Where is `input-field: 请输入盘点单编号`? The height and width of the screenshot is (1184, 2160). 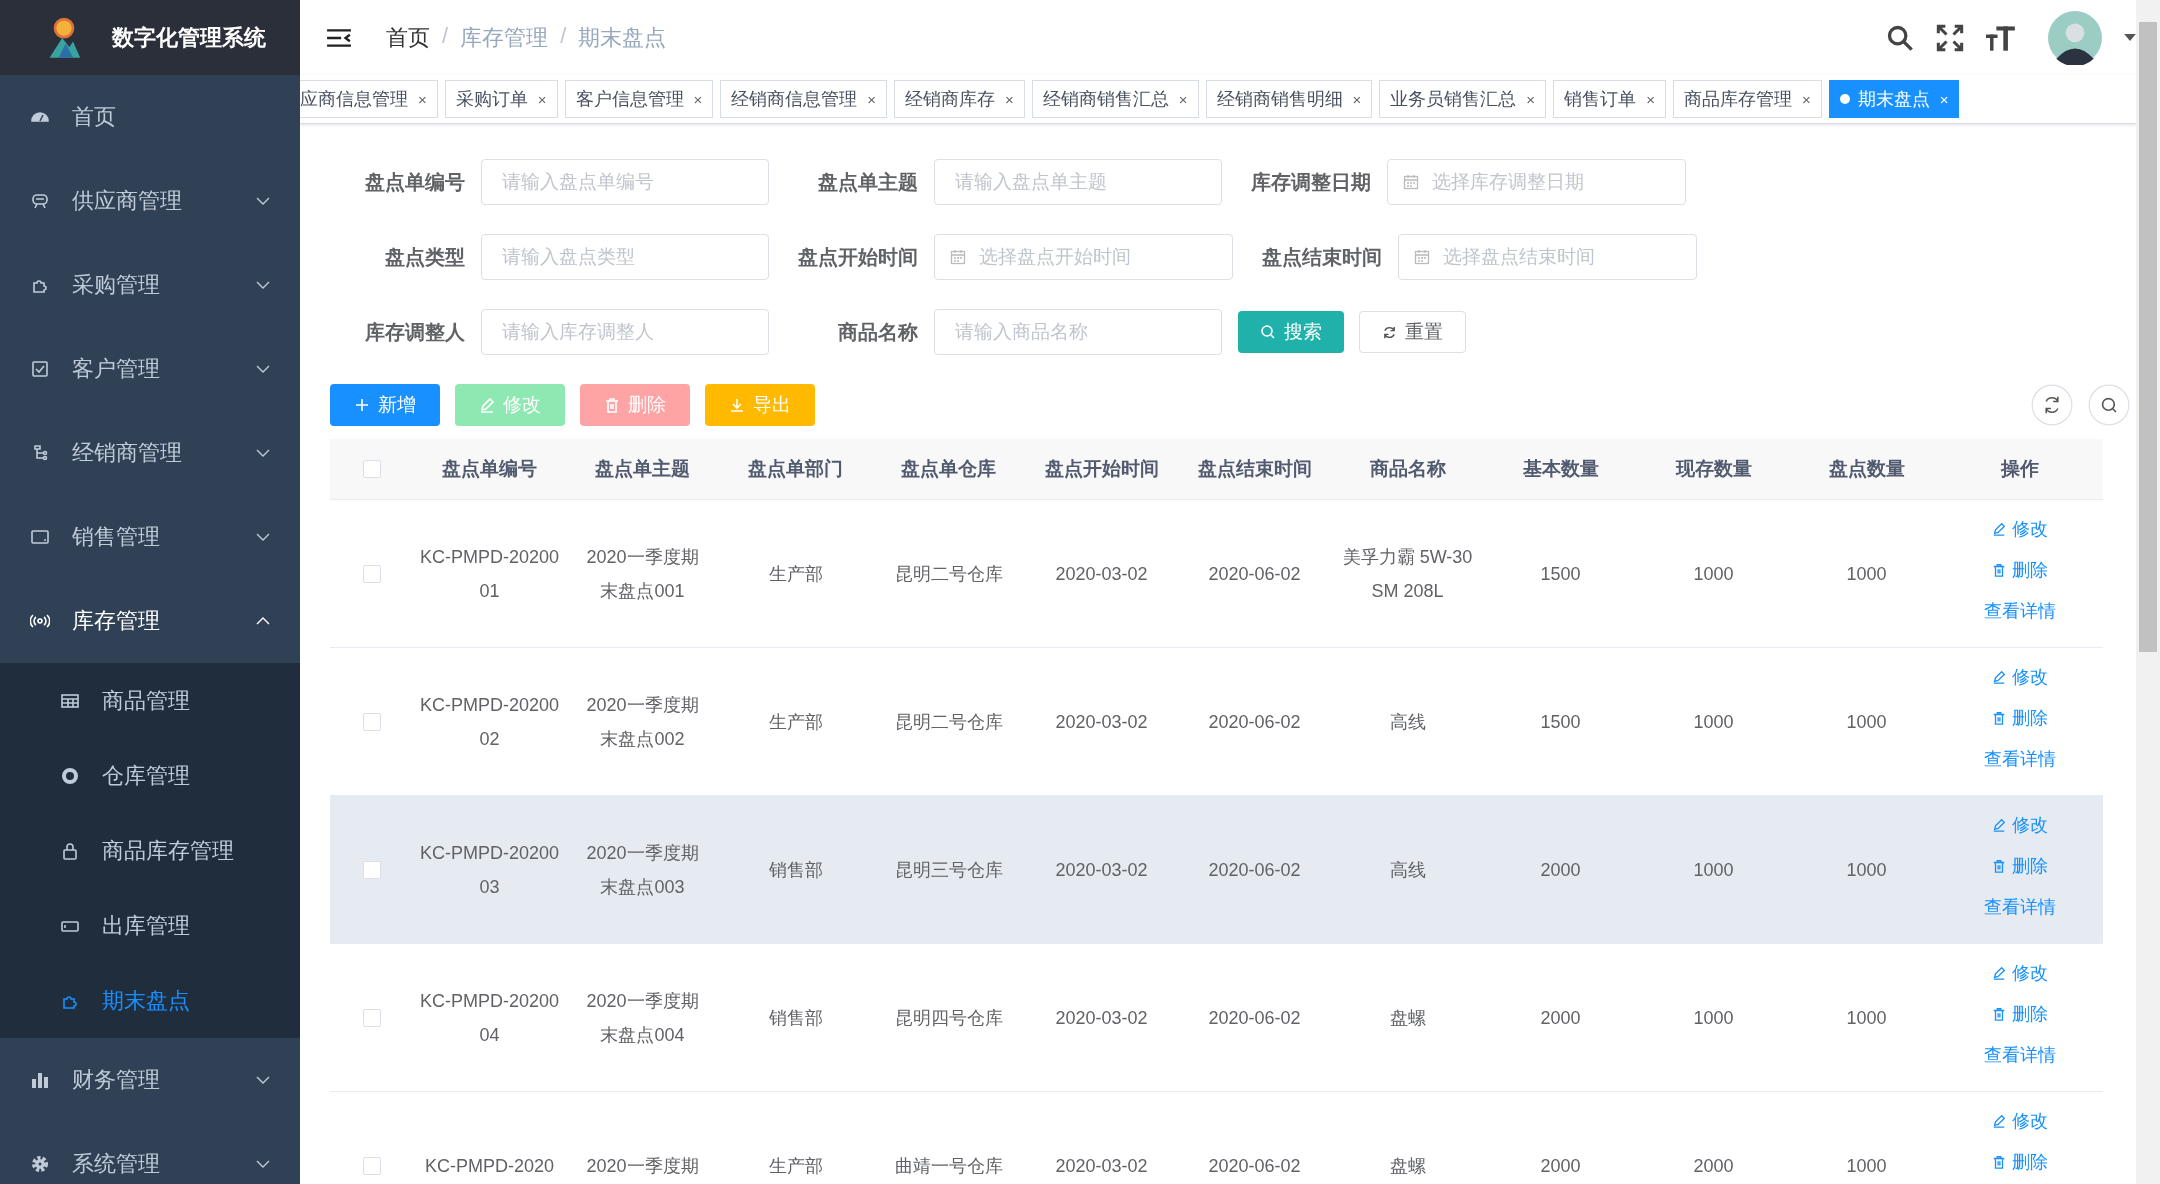
input-field: 请输入盘点单编号 is located at coordinates (625, 182).